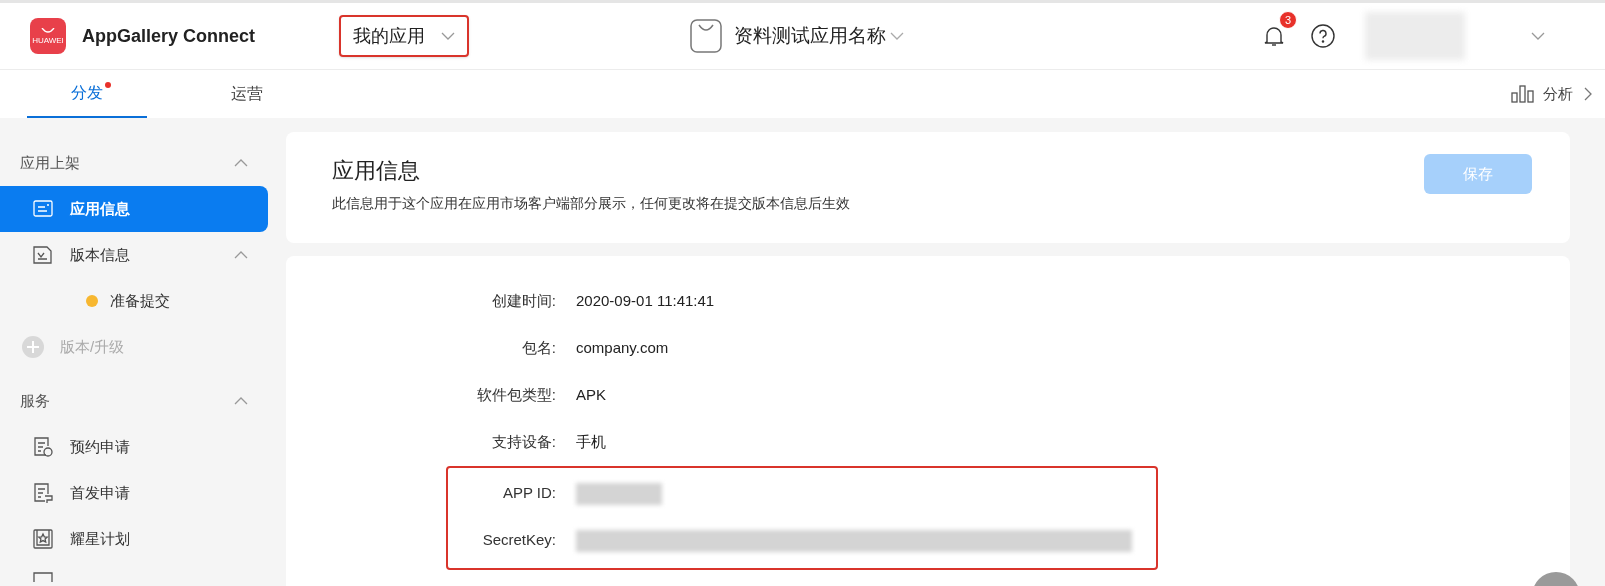 The height and width of the screenshot is (586, 1605). Describe the element at coordinates (523, 301) in the screenshot. I see `field-label: 创建时间:` at that location.